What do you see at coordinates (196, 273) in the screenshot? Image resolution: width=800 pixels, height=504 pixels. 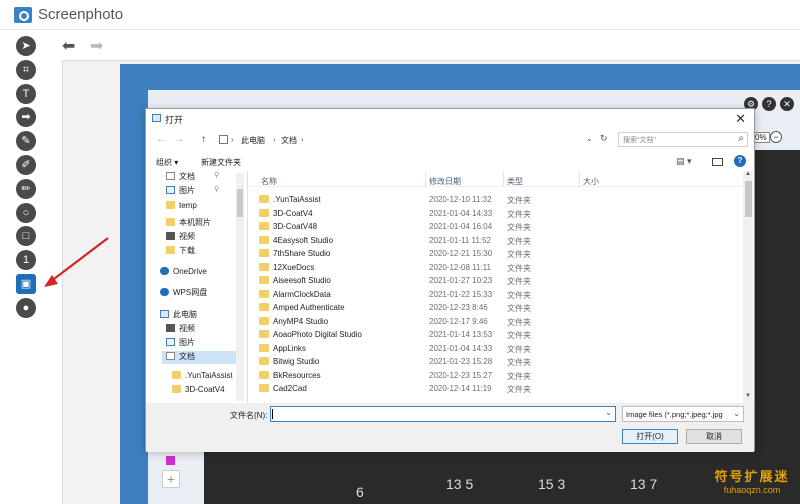 I see `nav-item: OneDrive` at bounding box center [196, 273].